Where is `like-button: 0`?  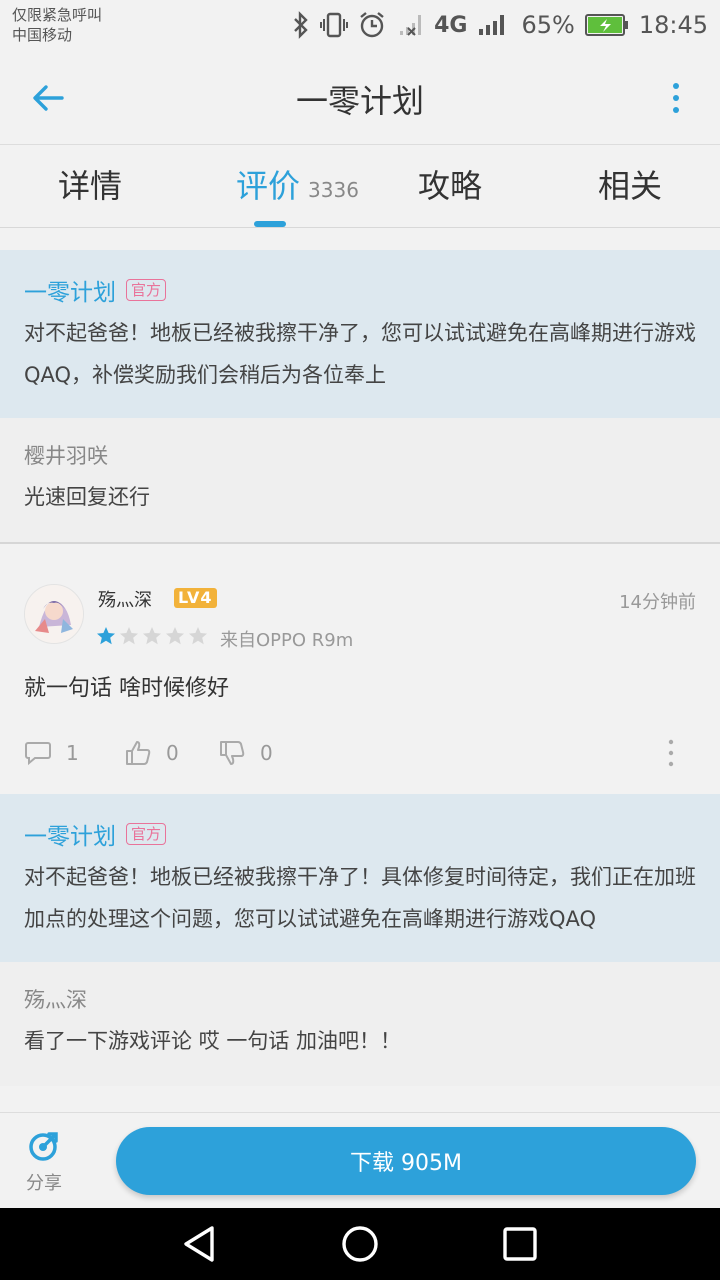 like-button: 0 is located at coordinates (151, 753).